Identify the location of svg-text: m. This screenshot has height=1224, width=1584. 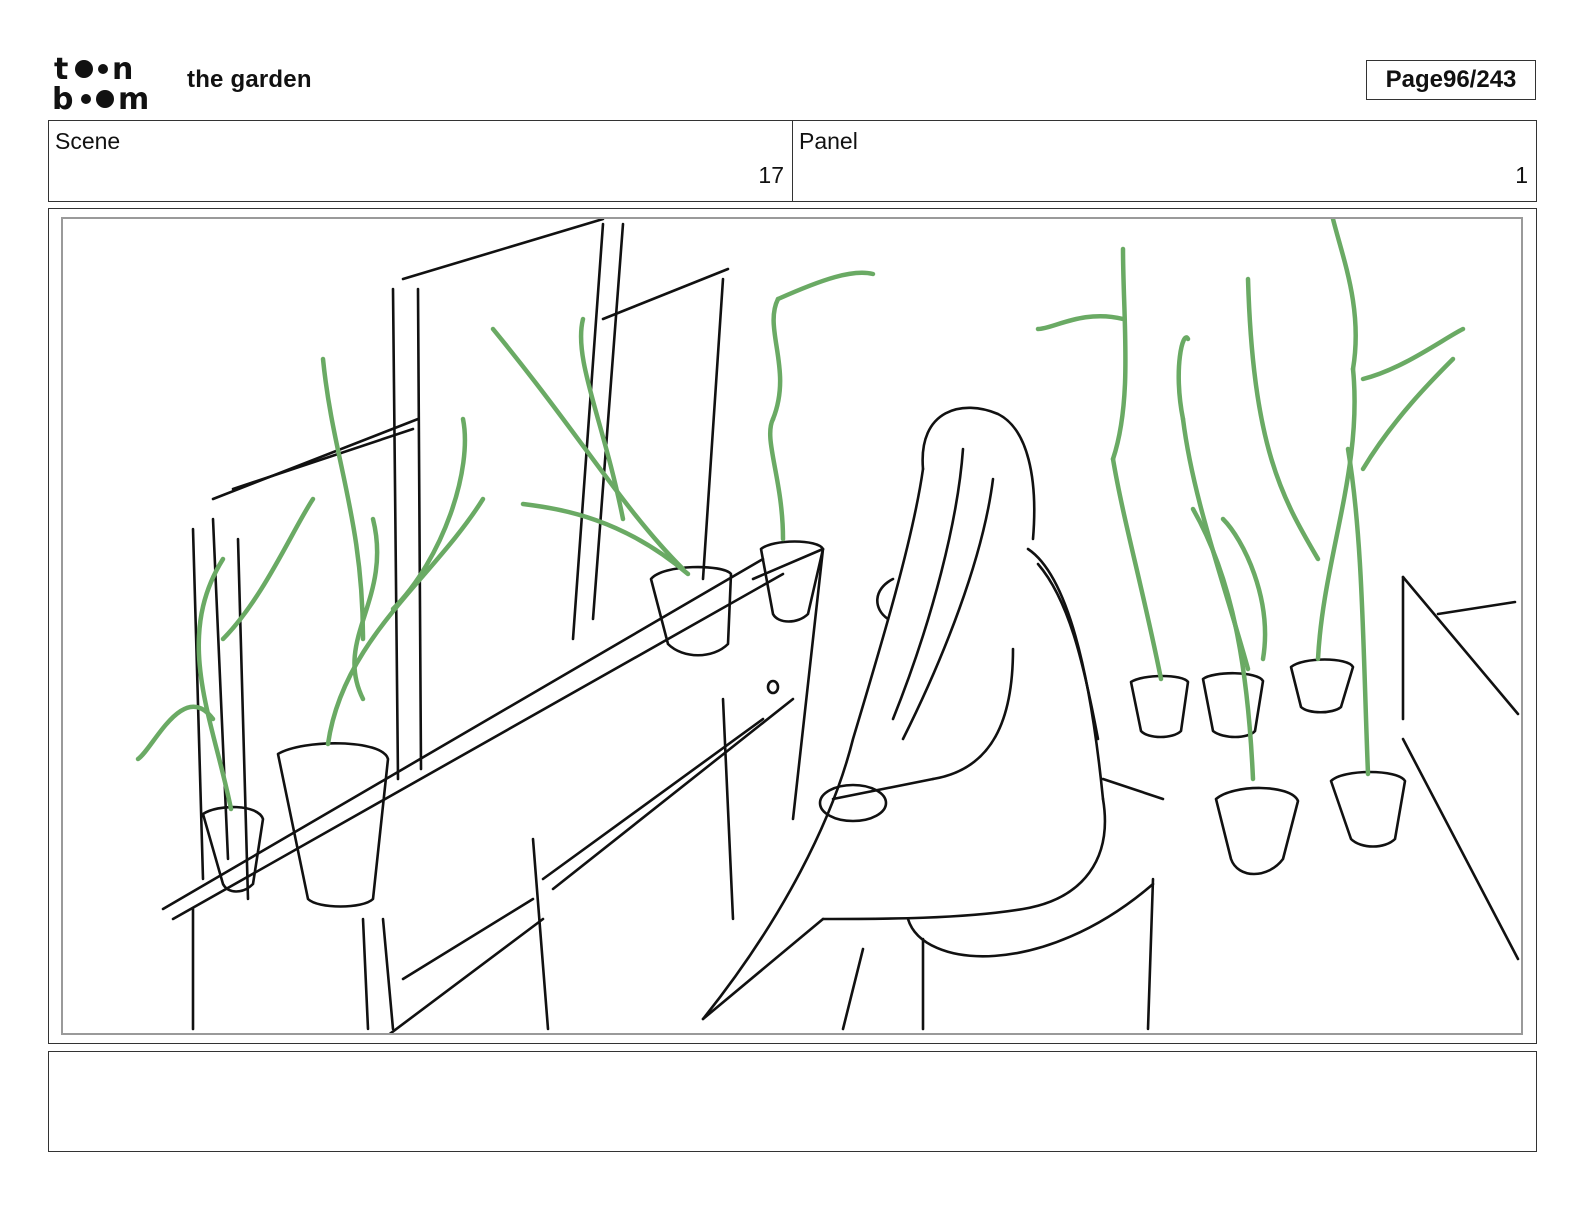
(133, 97).